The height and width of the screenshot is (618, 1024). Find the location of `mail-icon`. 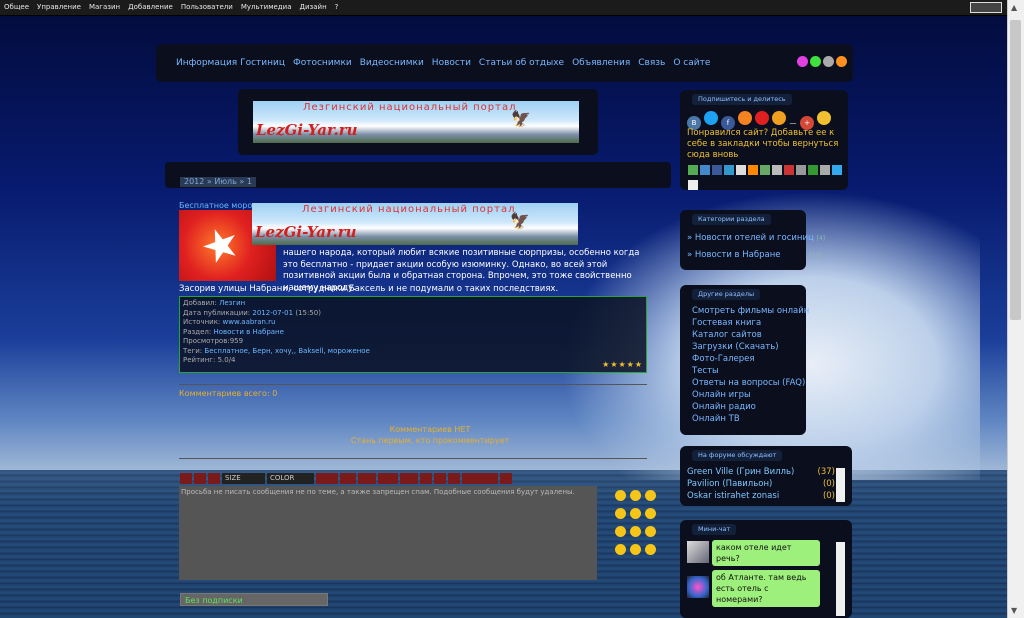

mail-icon is located at coordinates (779, 118).